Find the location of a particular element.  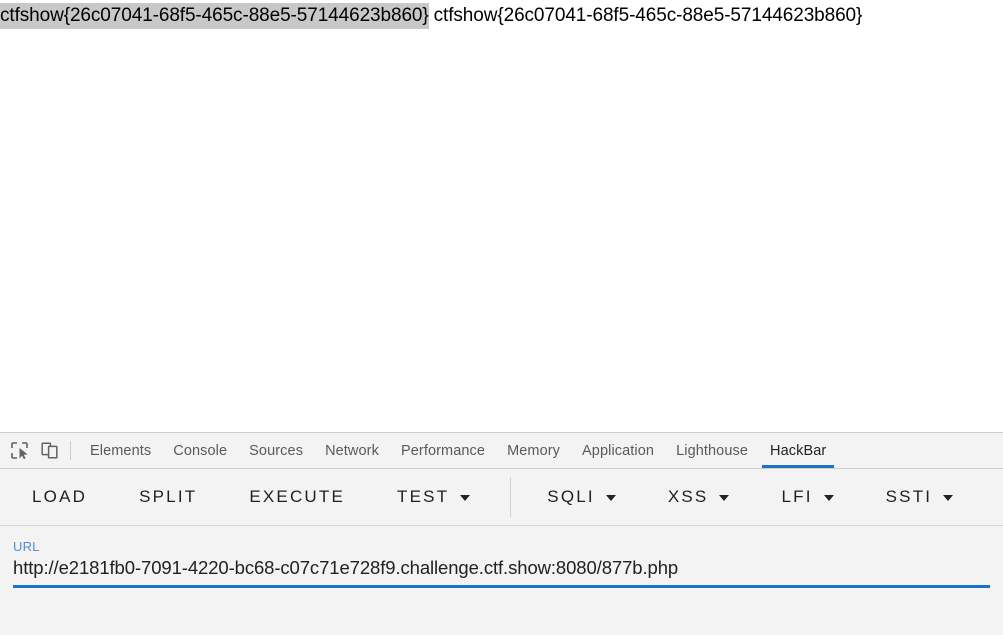

tab-elements: Elements is located at coordinates (120, 450).